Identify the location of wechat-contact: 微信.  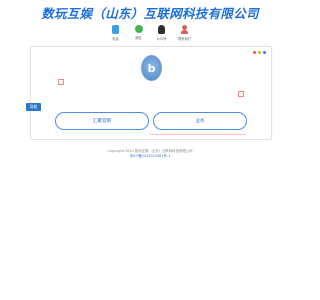
(139, 33).